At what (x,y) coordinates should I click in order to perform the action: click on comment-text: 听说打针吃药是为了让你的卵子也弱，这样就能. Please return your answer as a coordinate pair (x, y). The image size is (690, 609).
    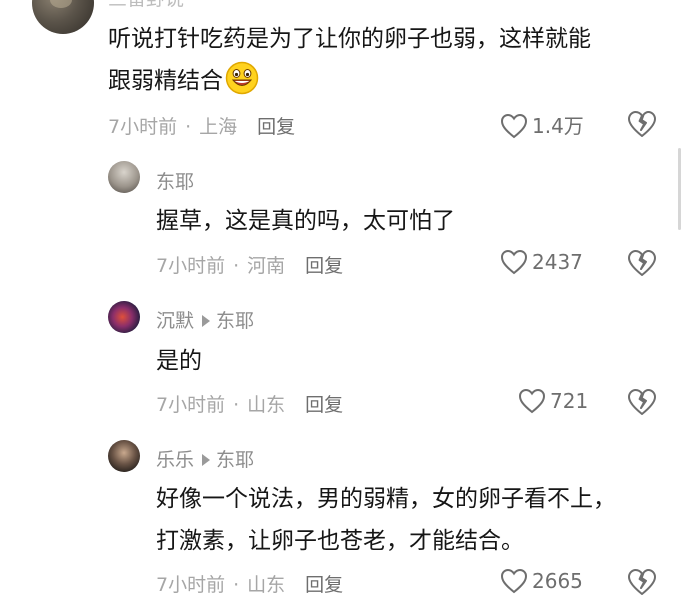
    Looking at the image, I should click on (349, 39).